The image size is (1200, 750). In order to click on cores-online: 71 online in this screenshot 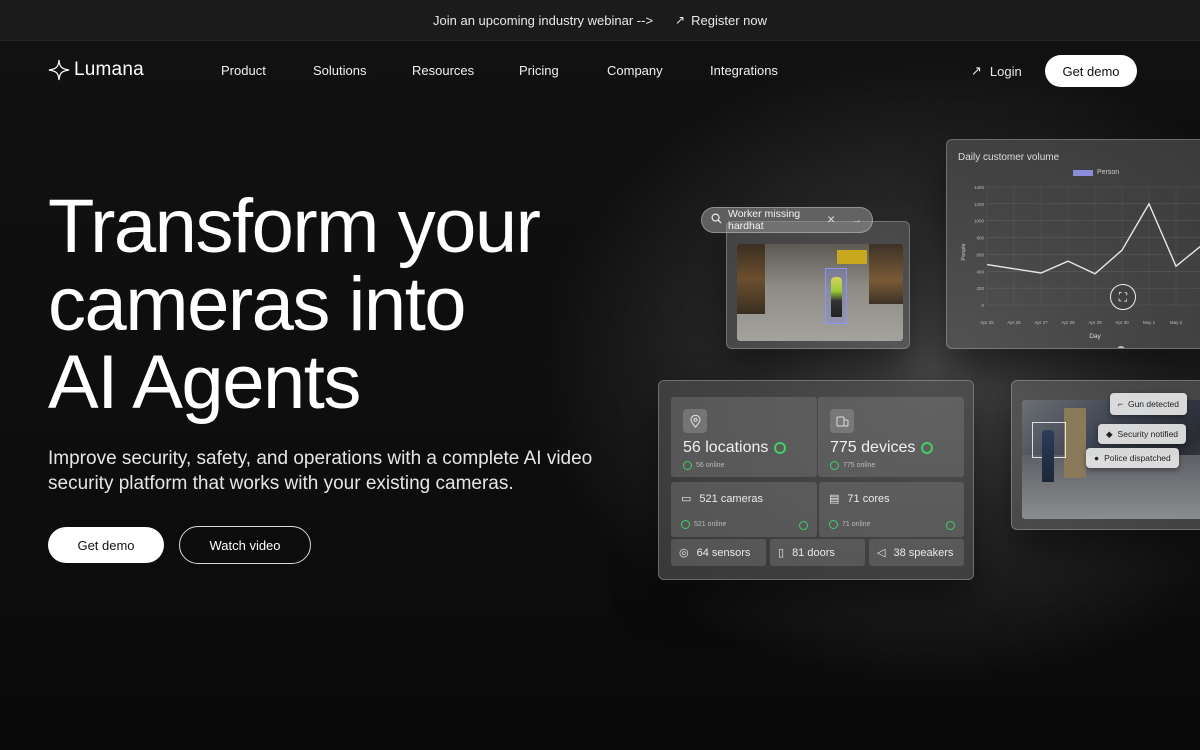, I will do `click(856, 524)`.